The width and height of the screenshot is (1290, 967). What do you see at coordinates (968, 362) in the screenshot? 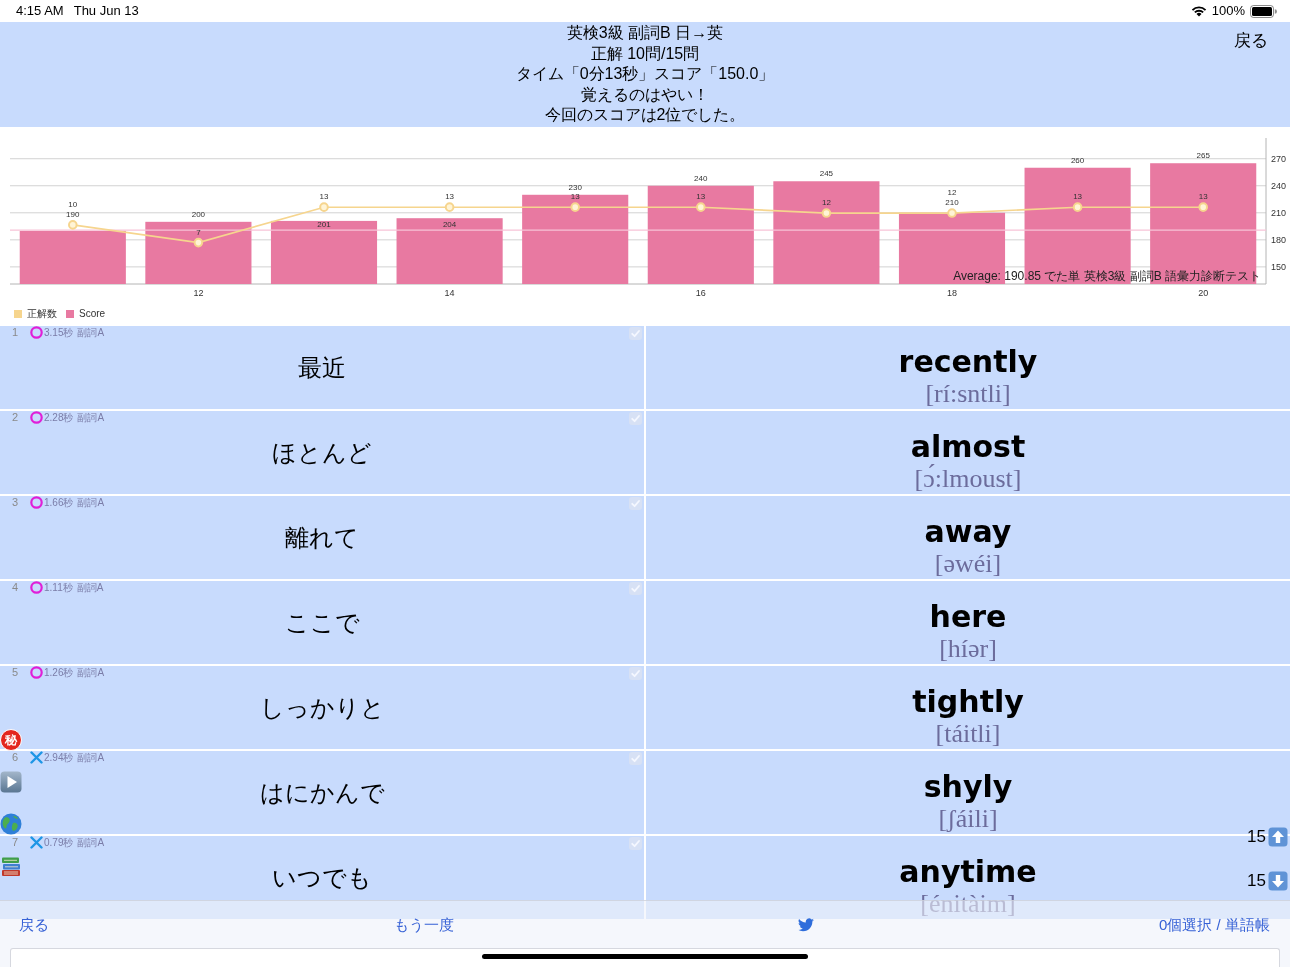
I see `english-word: recently` at bounding box center [968, 362].